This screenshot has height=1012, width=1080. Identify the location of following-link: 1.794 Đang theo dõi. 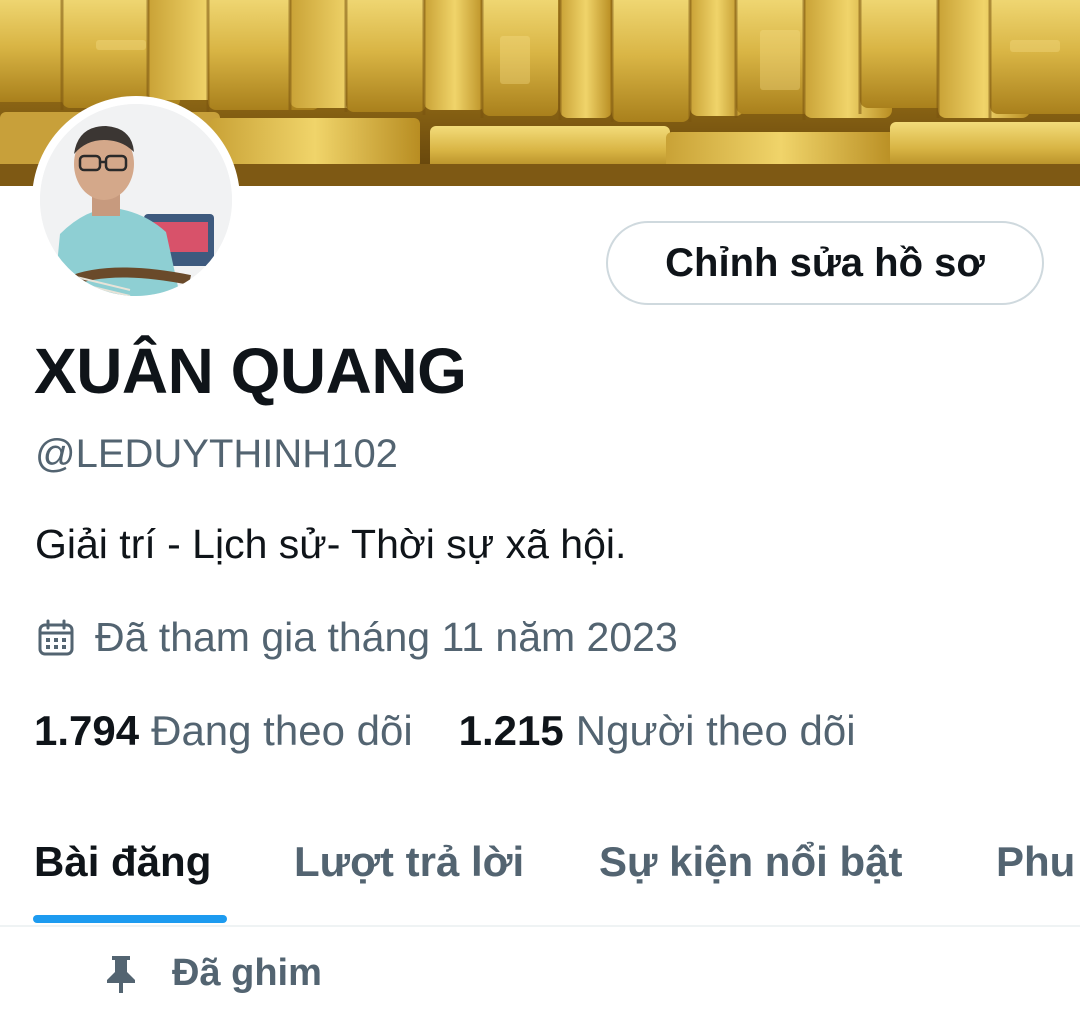
(223, 731).